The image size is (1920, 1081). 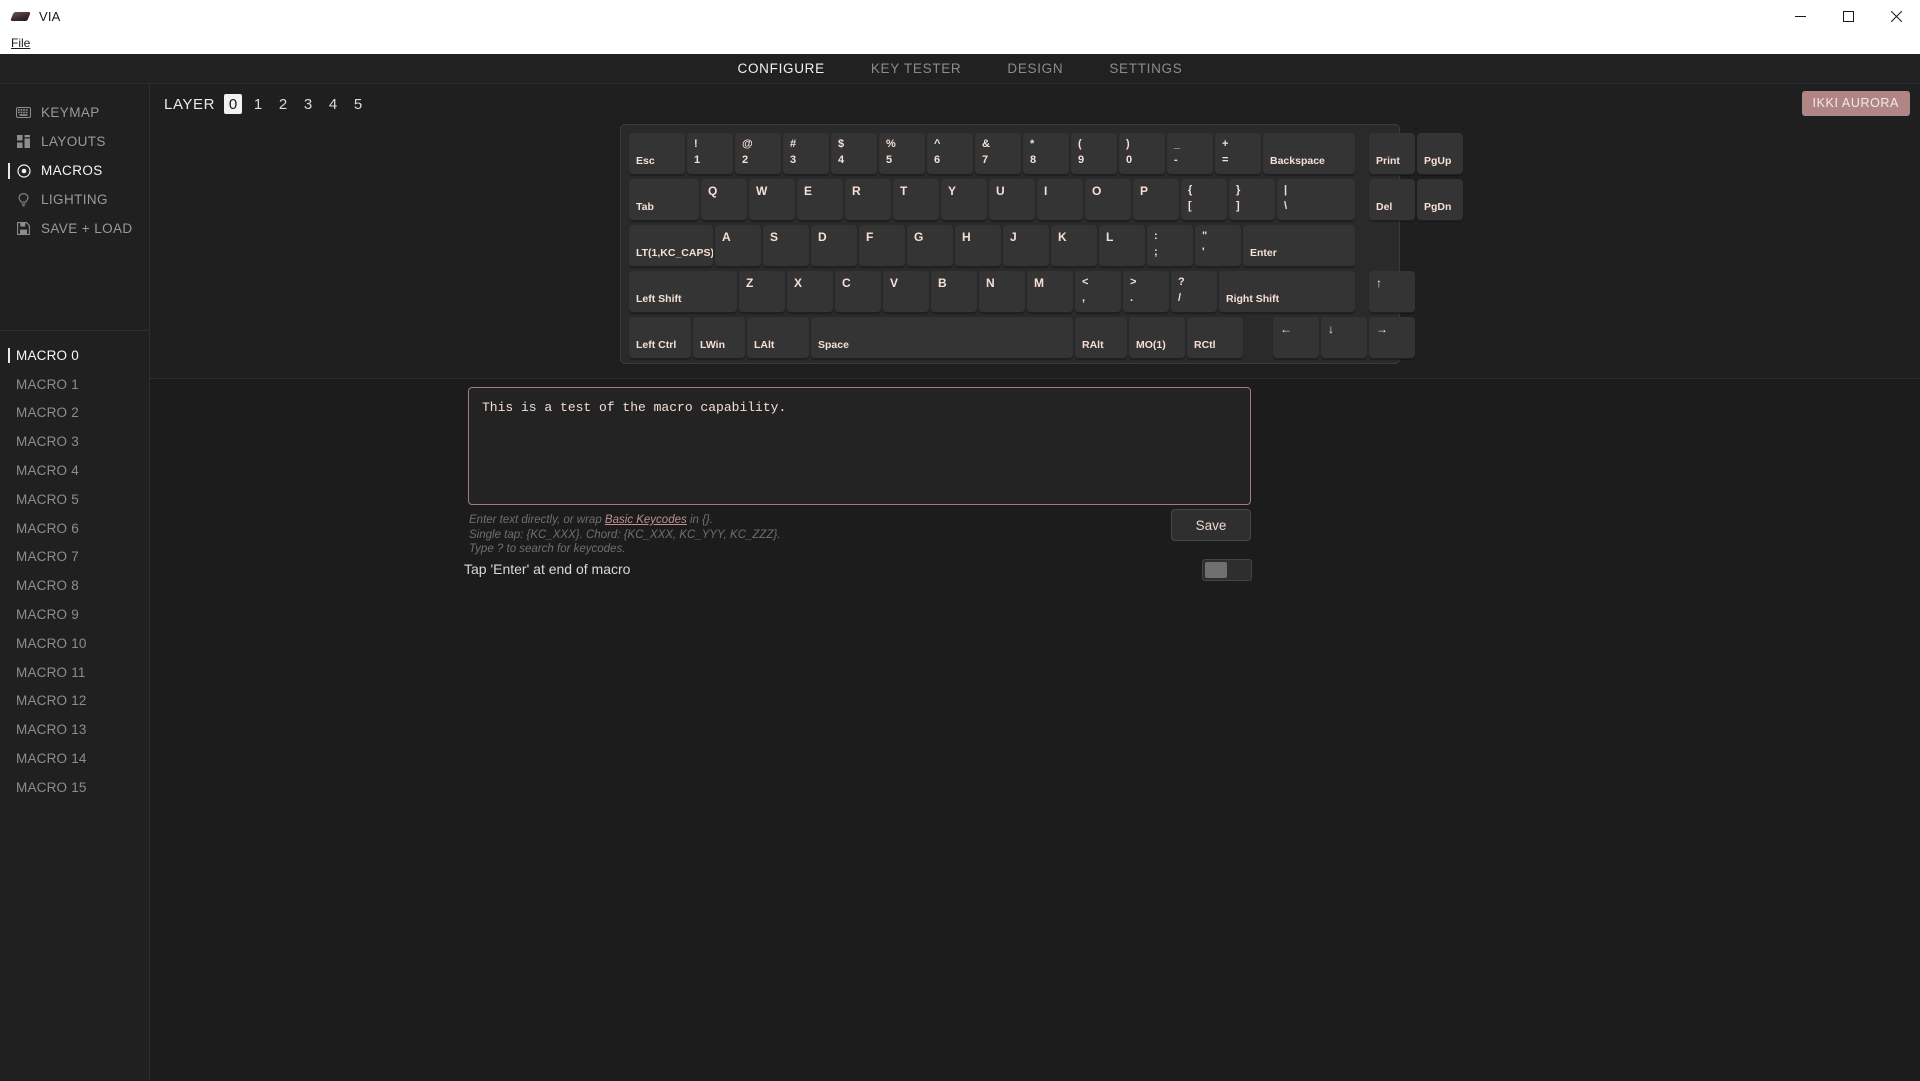 What do you see at coordinates (902, 154) in the screenshot?
I see `keyboard-key: % 5` at bounding box center [902, 154].